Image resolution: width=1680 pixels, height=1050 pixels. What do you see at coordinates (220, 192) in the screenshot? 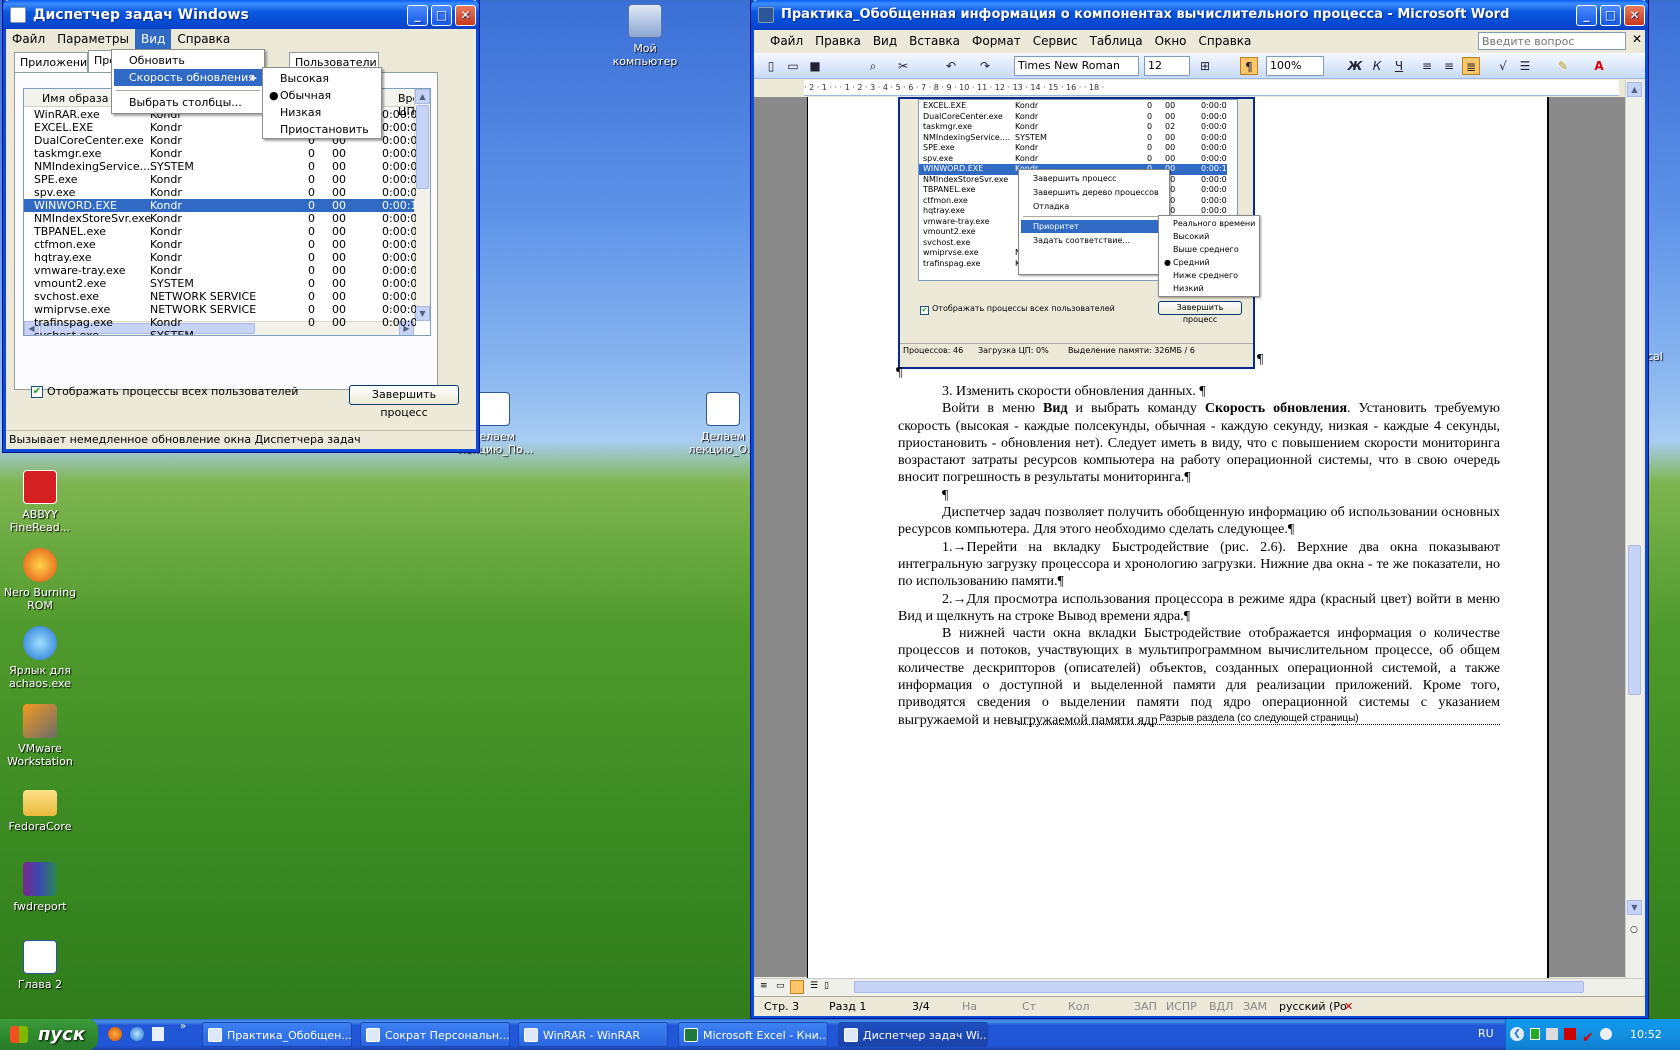
I see `process-row: spv.exeKondr0000:00:00` at bounding box center [220, 192].